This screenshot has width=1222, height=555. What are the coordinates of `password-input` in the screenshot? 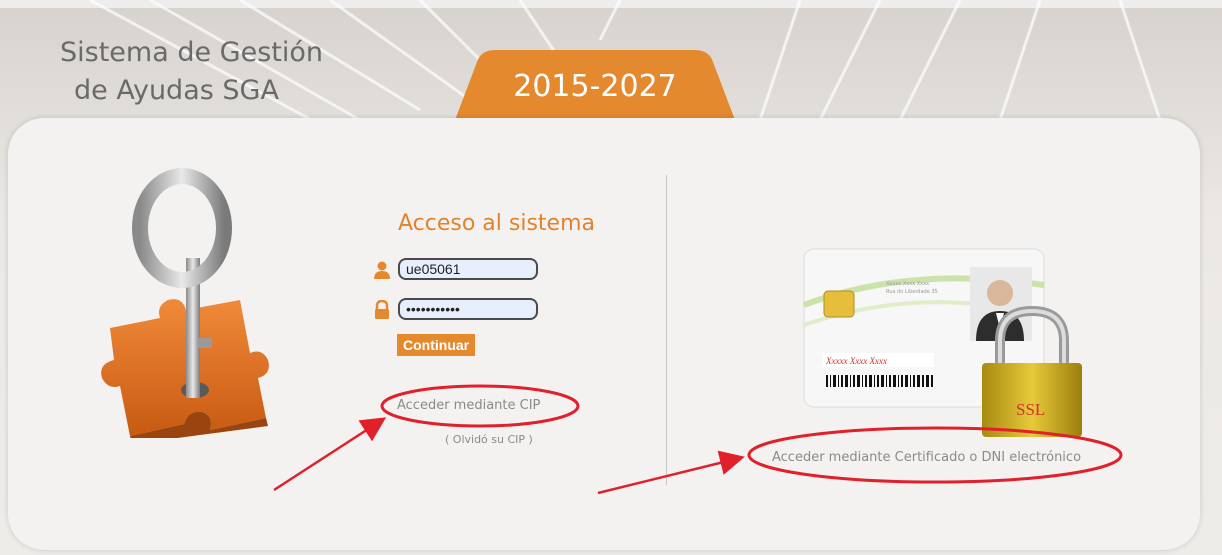 It's located at (468, 309).